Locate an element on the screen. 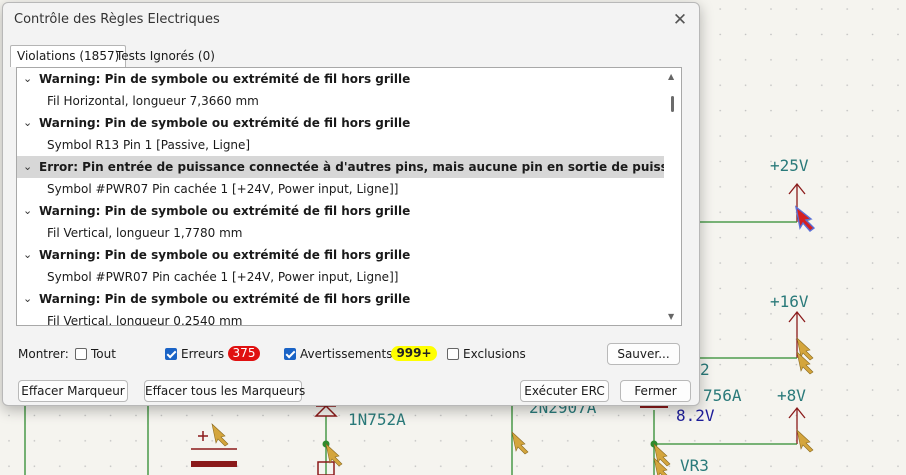  label-756a: 756A is located at coordinates (722, 395).